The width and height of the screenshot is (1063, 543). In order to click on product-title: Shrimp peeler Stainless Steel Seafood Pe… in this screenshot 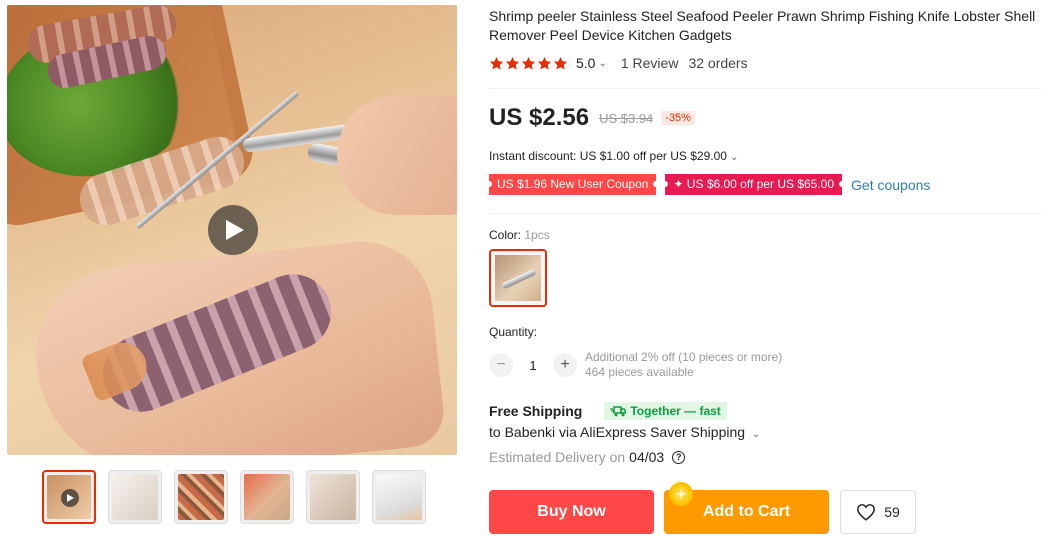, I will do `click(762, 25)`.